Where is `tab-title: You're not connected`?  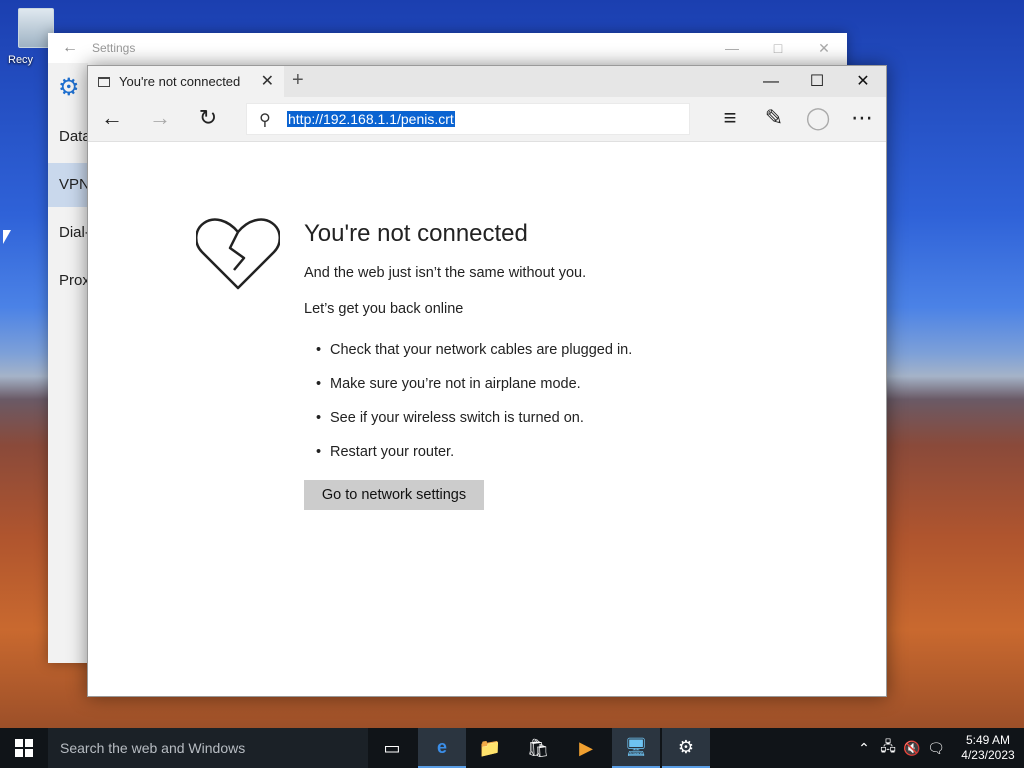 tab-title: You're not connected is located at coordinates (180, 81).